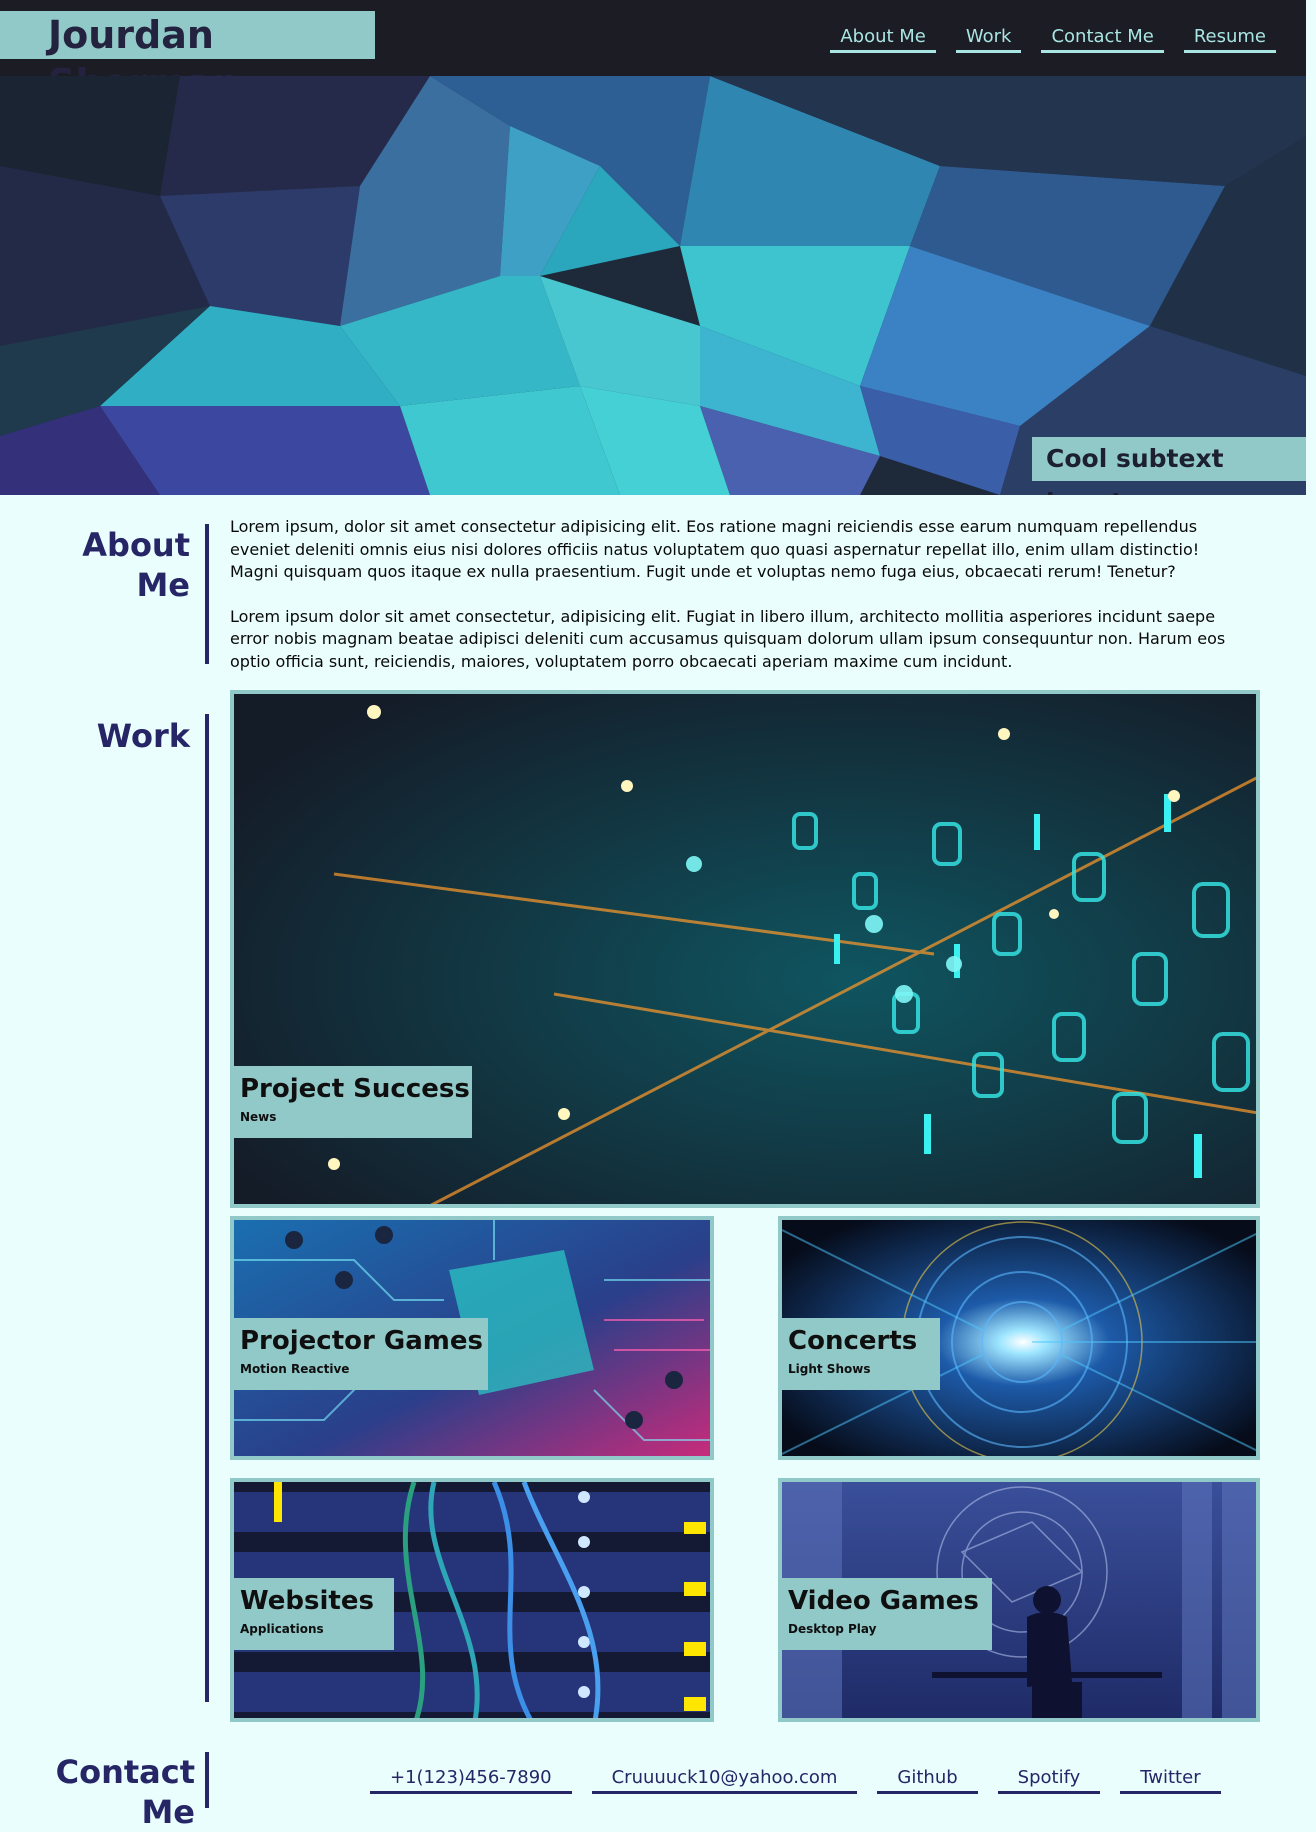  What do you see at coordinates (1169, 466) in the screenshot?
I see `hero-subtext: Cool subtext here!` at bounding box center [1169, 466].